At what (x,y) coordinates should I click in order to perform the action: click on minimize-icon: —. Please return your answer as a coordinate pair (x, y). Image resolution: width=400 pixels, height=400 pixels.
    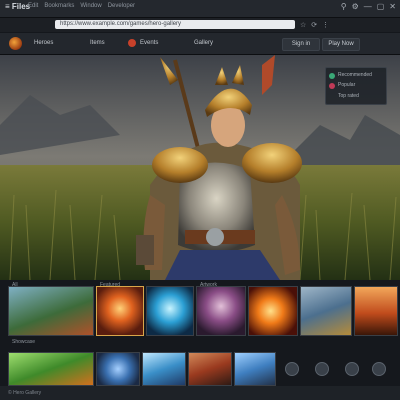
    Looking at the image, I should click on (368, 6).